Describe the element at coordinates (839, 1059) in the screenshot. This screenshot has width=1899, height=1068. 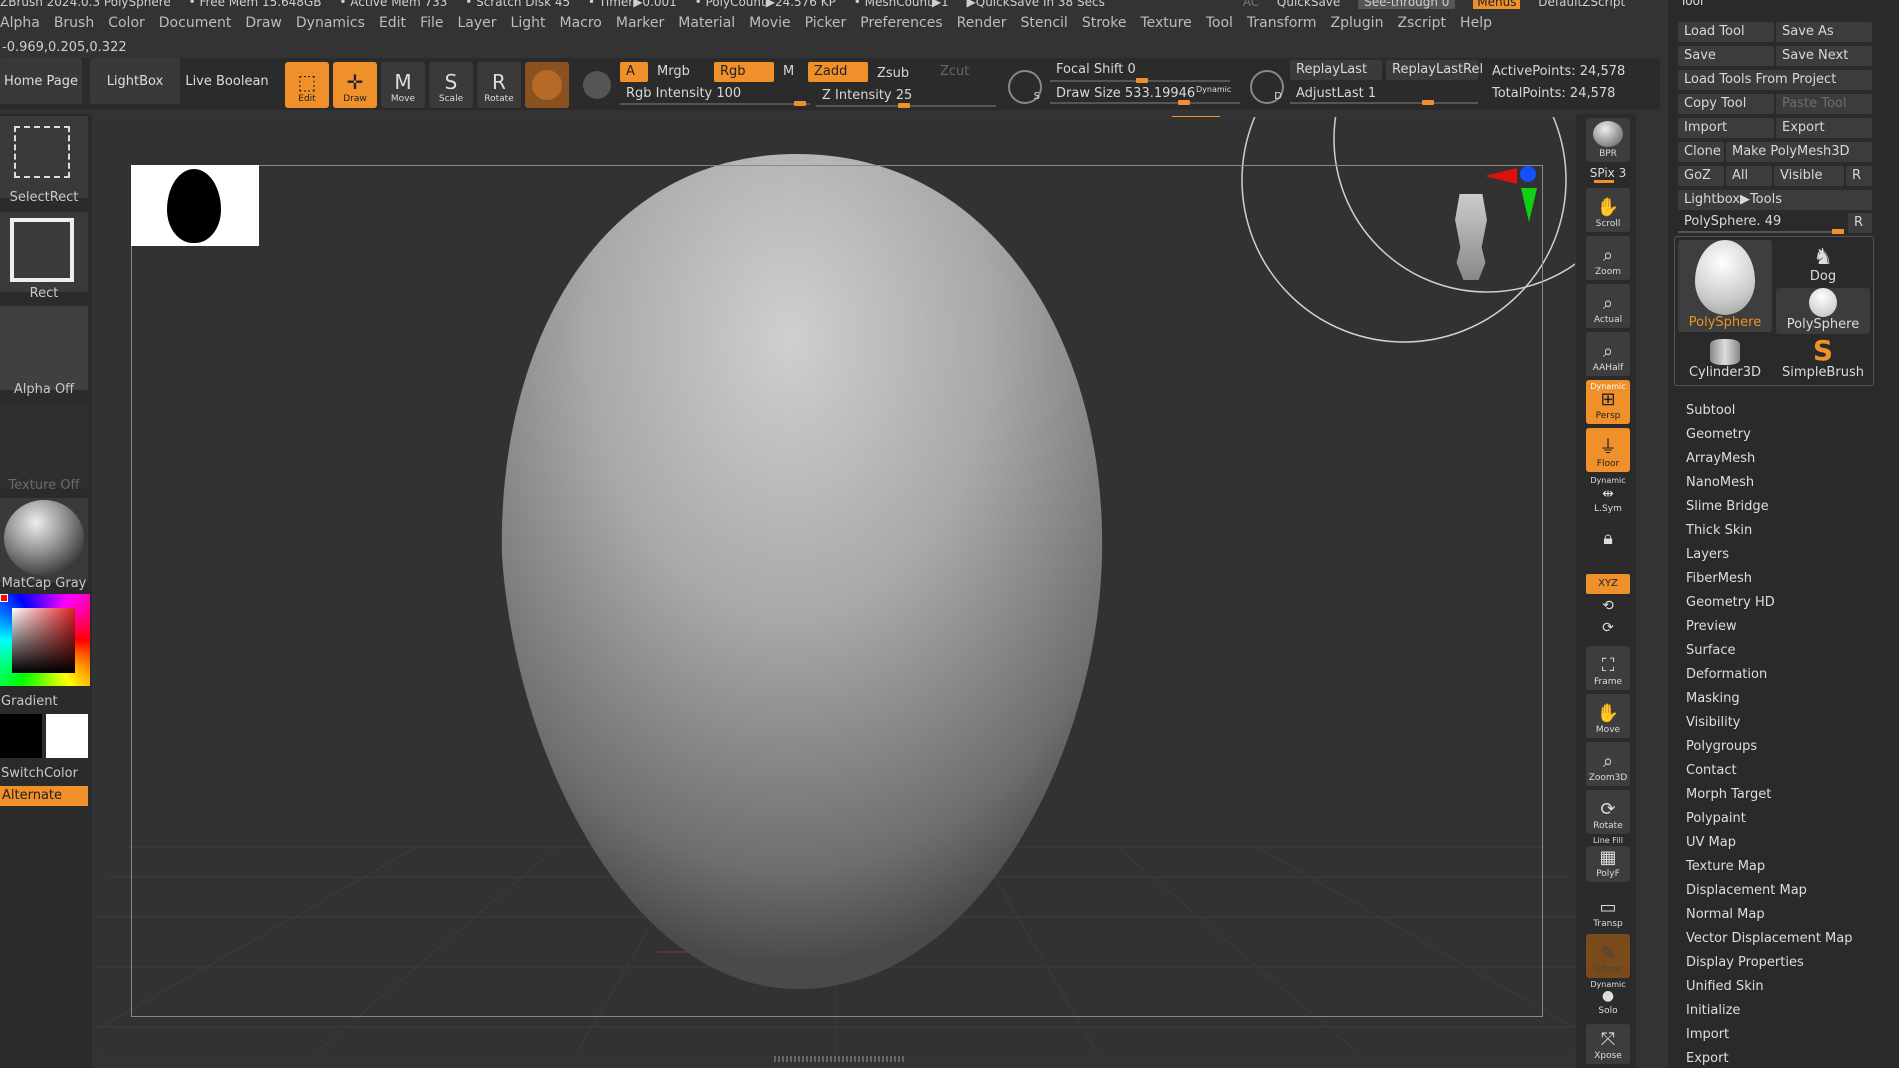
I see `bottom-tray-handle` at that location.